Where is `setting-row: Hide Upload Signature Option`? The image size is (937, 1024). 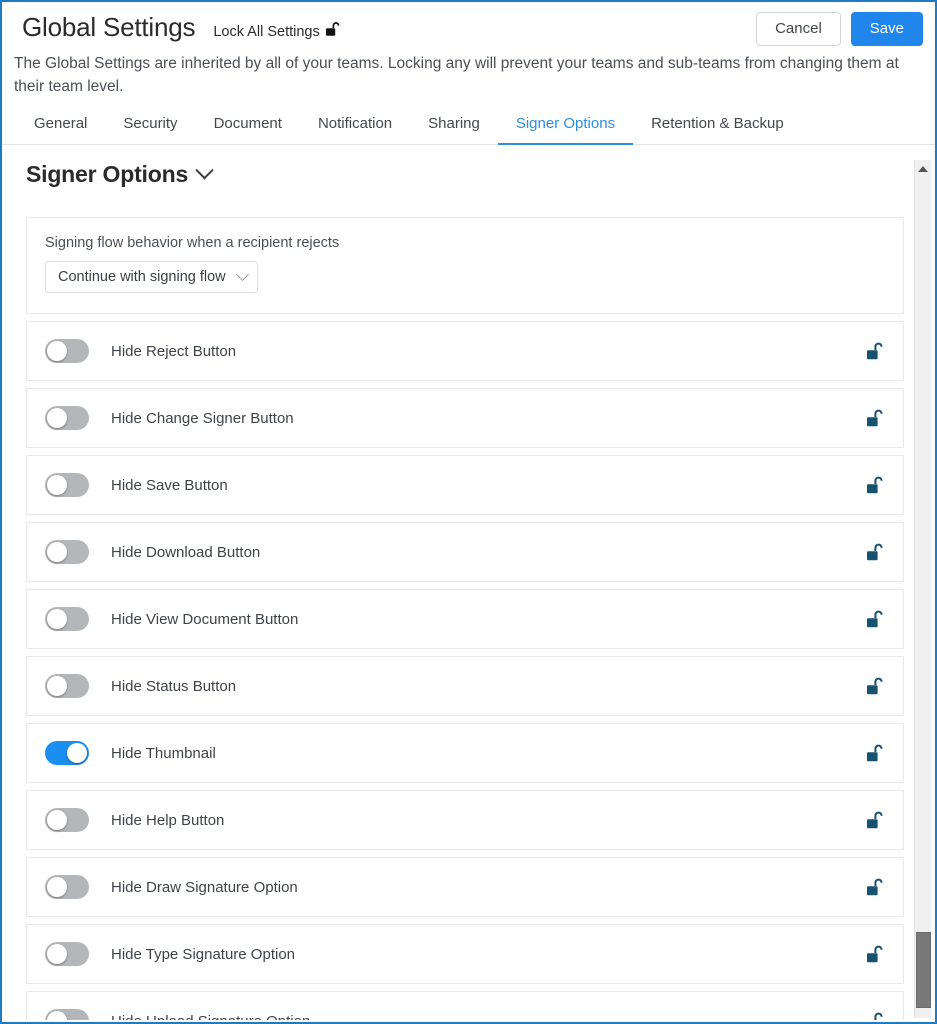 setting-row: Hide Upload Signature Option is located at coordinates (465, 1005).